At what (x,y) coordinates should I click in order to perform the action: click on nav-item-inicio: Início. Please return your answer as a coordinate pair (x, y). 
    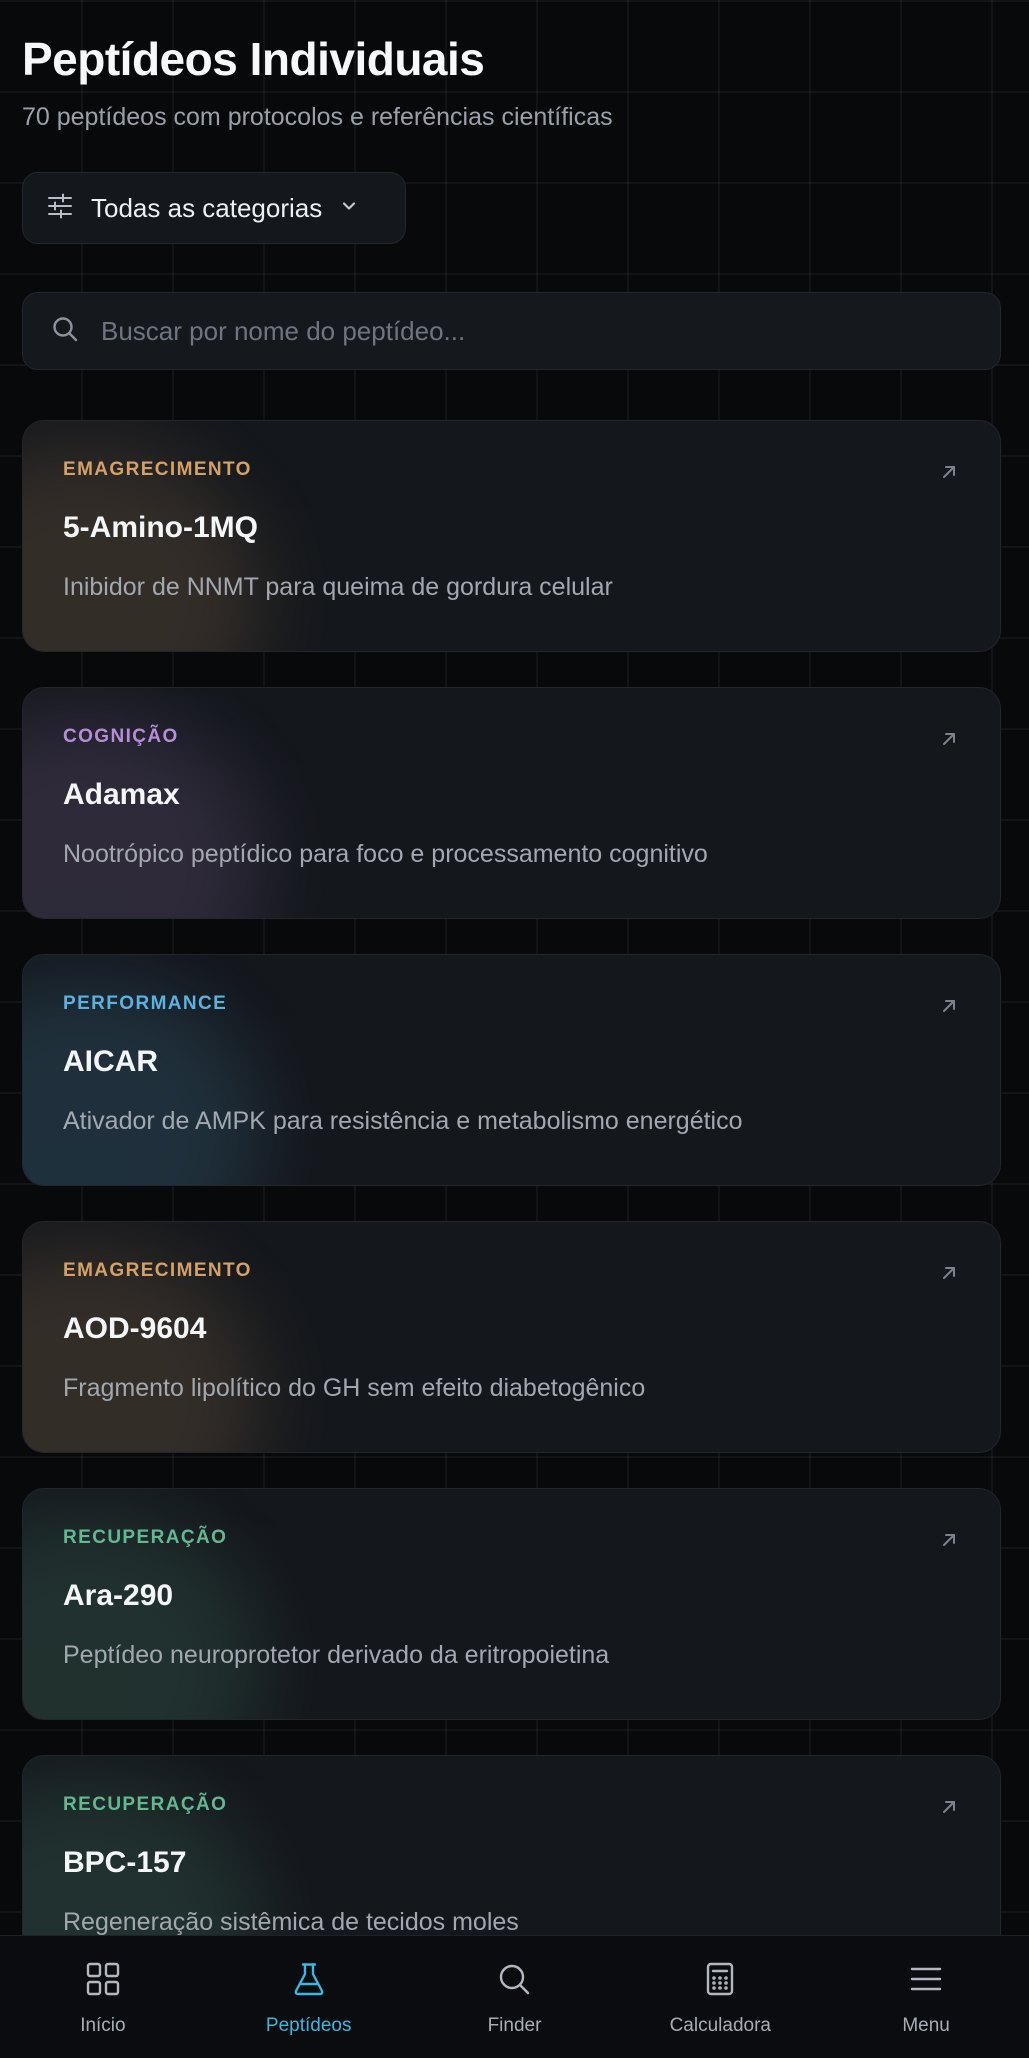
    Looking at the image, I should click on (103, 1997).